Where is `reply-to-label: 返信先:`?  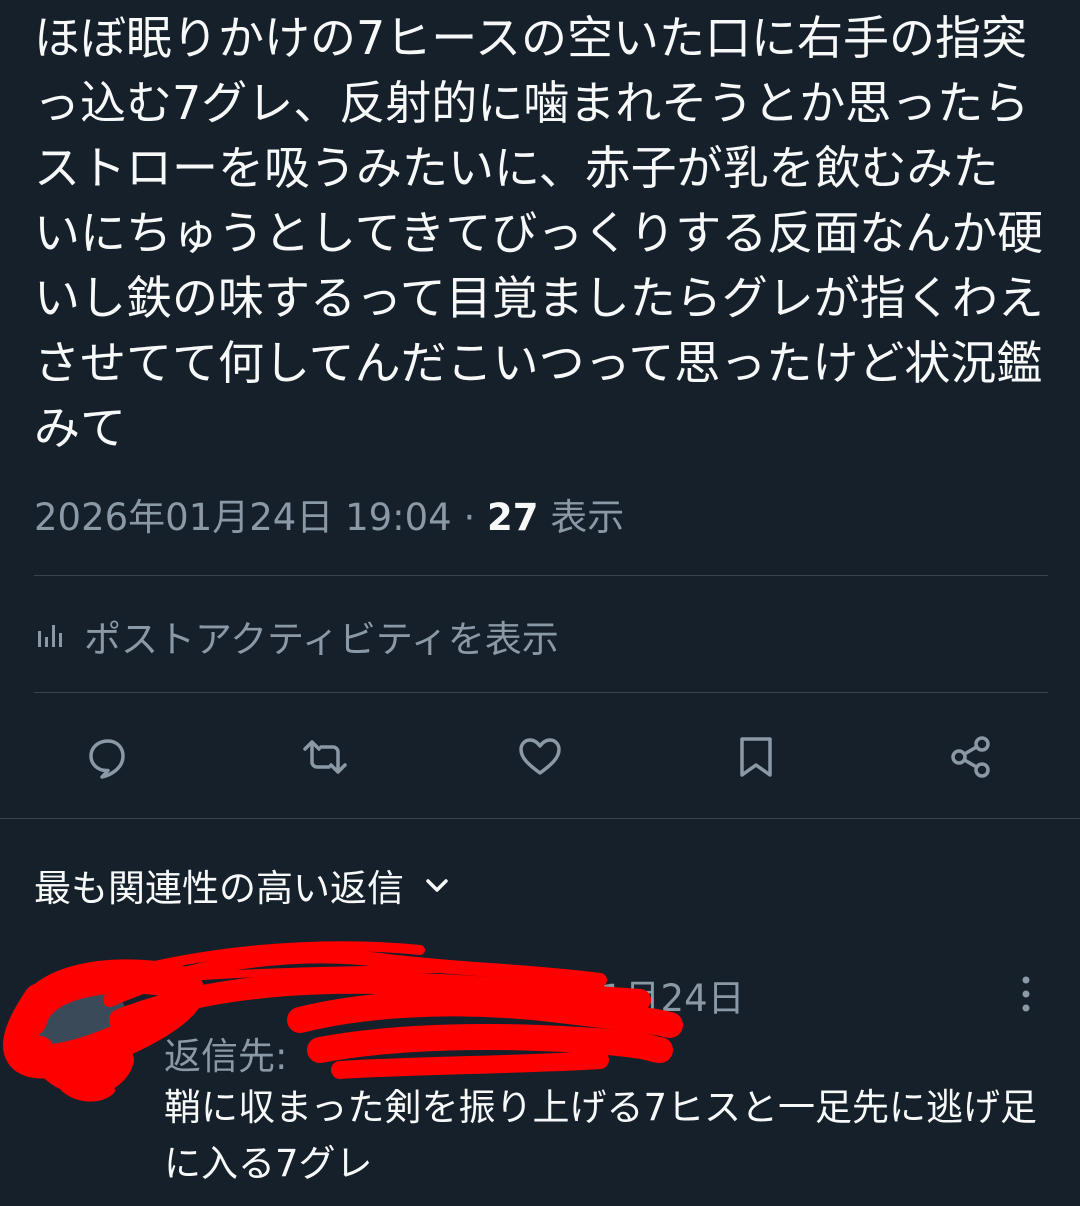
reply-to-label: 返信先: is located at coordinates (226, 1056).